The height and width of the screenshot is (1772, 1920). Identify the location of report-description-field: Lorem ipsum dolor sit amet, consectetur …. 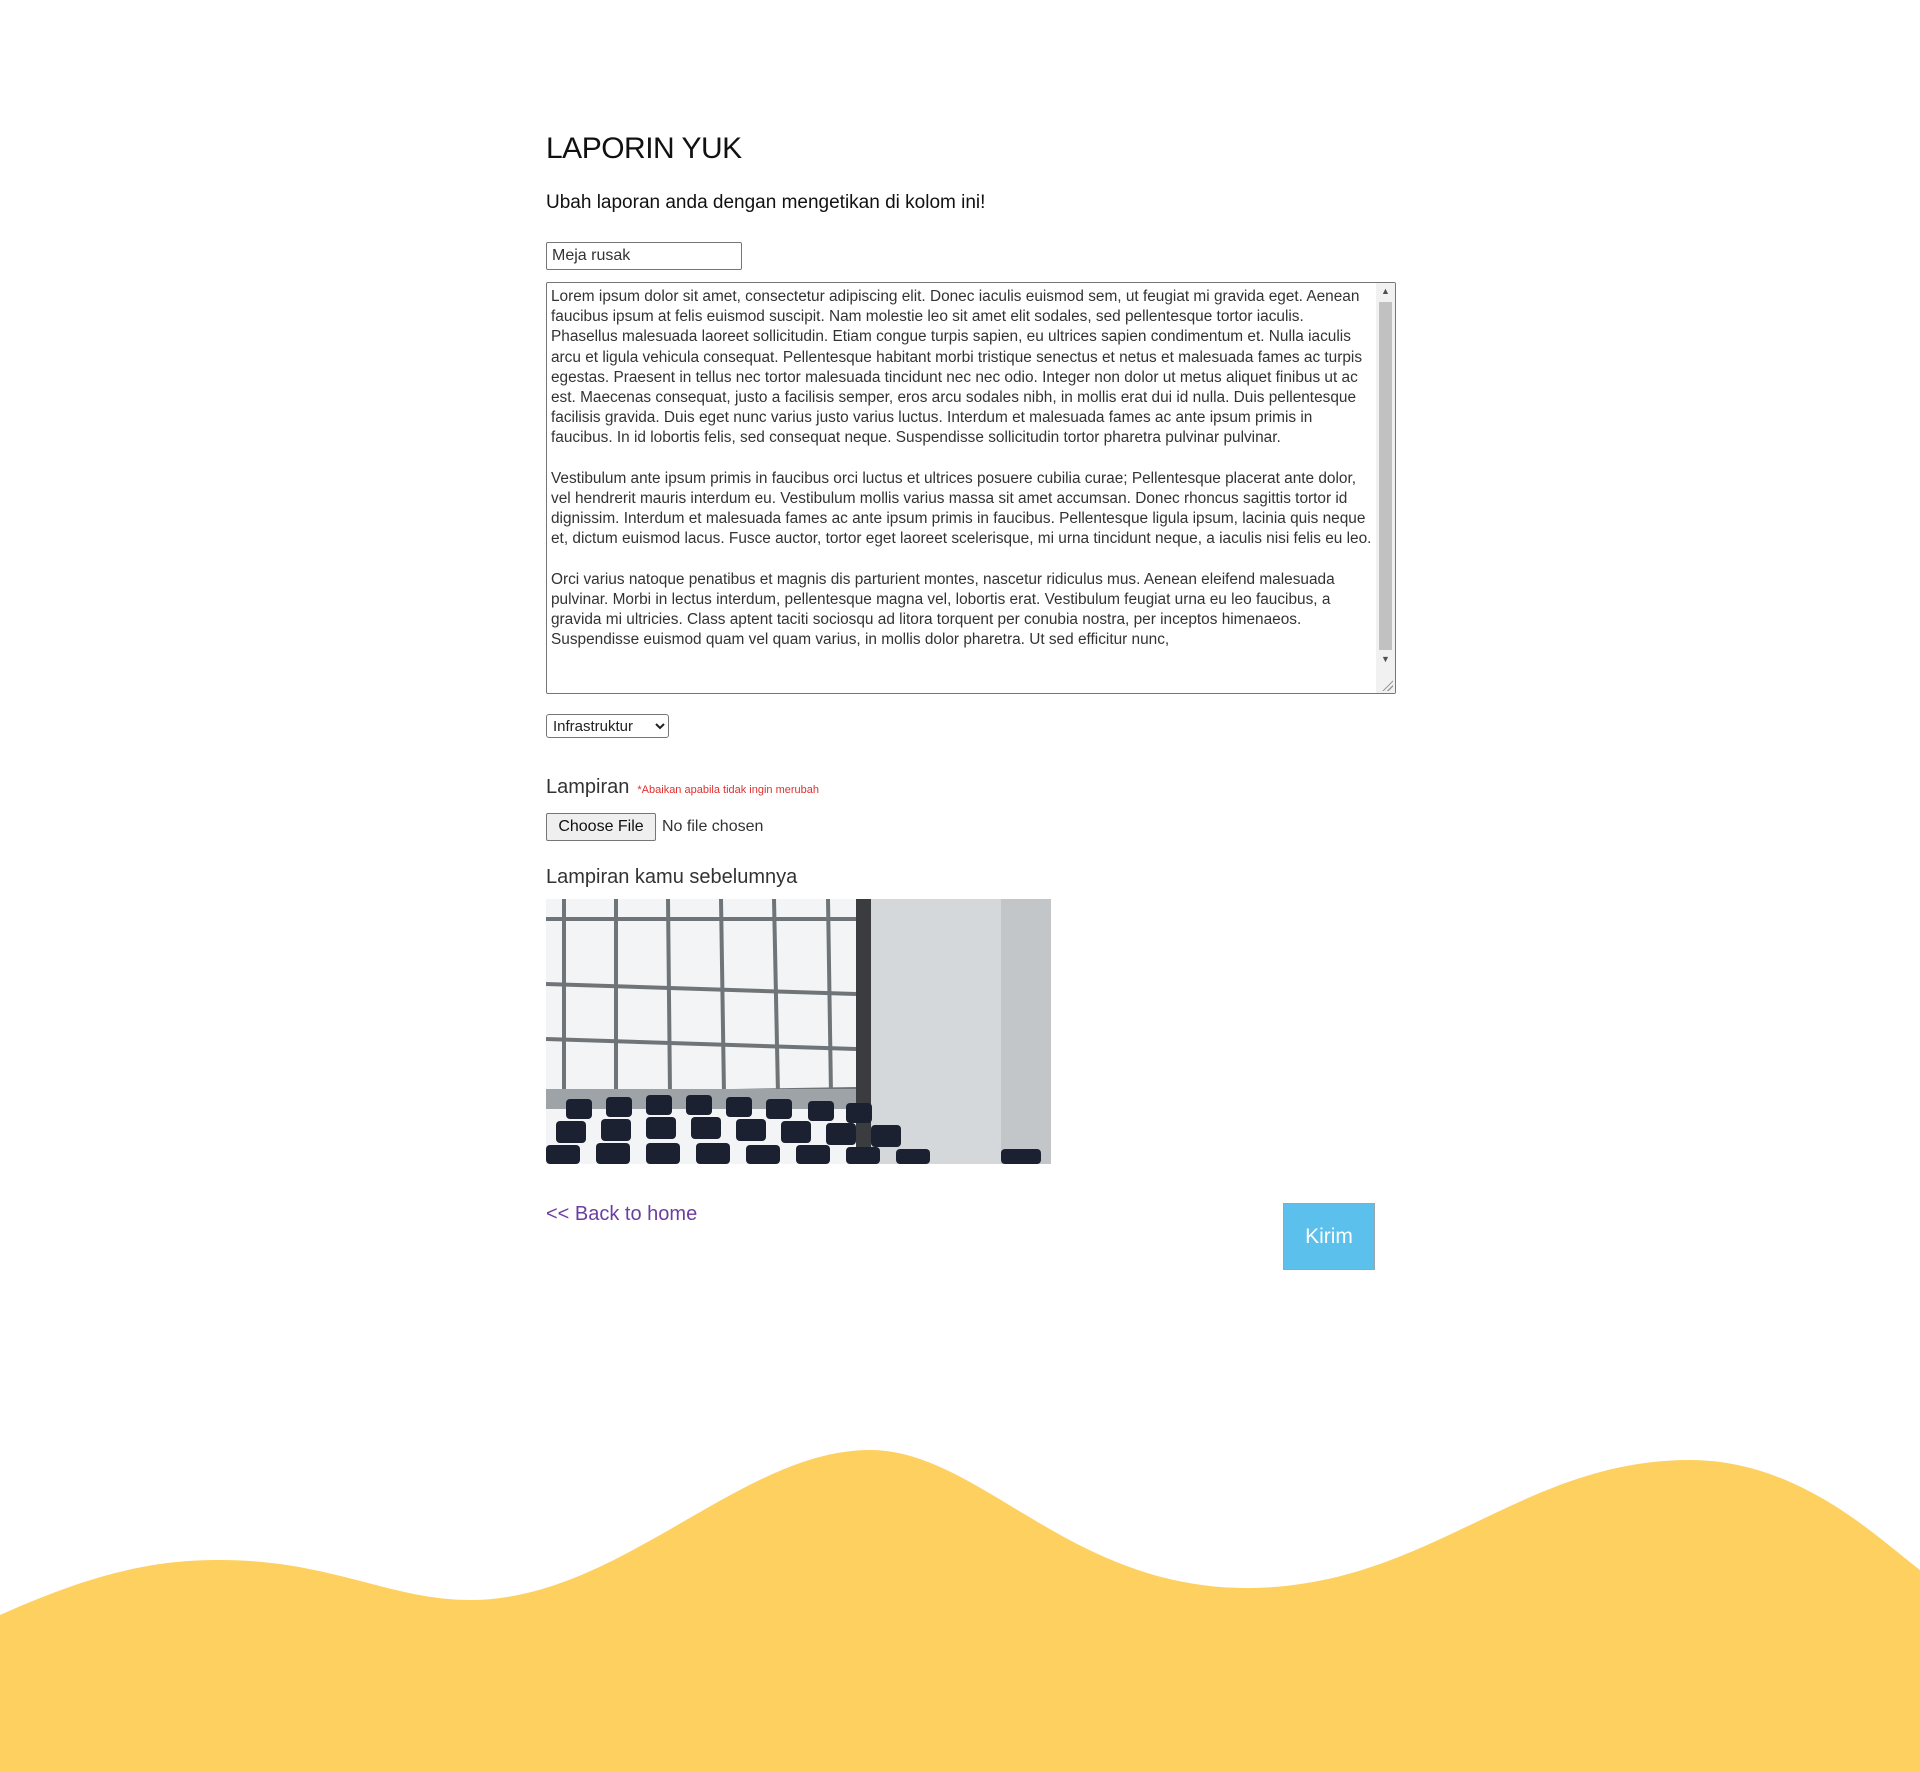
(971, 488).